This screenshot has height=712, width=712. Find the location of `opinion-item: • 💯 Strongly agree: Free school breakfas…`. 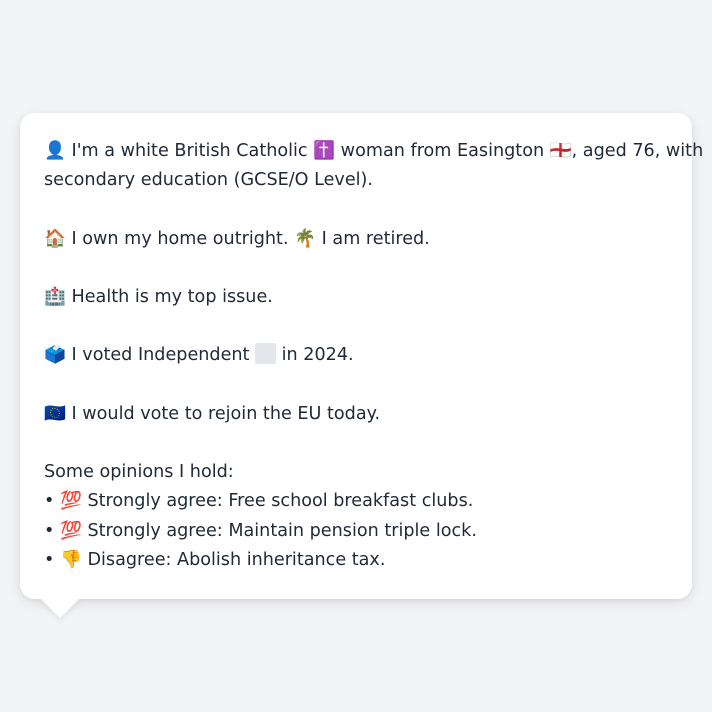

opinion-item: • 💯 Strongly agree: Free school breakfas… is located at coordinates (259, 501).